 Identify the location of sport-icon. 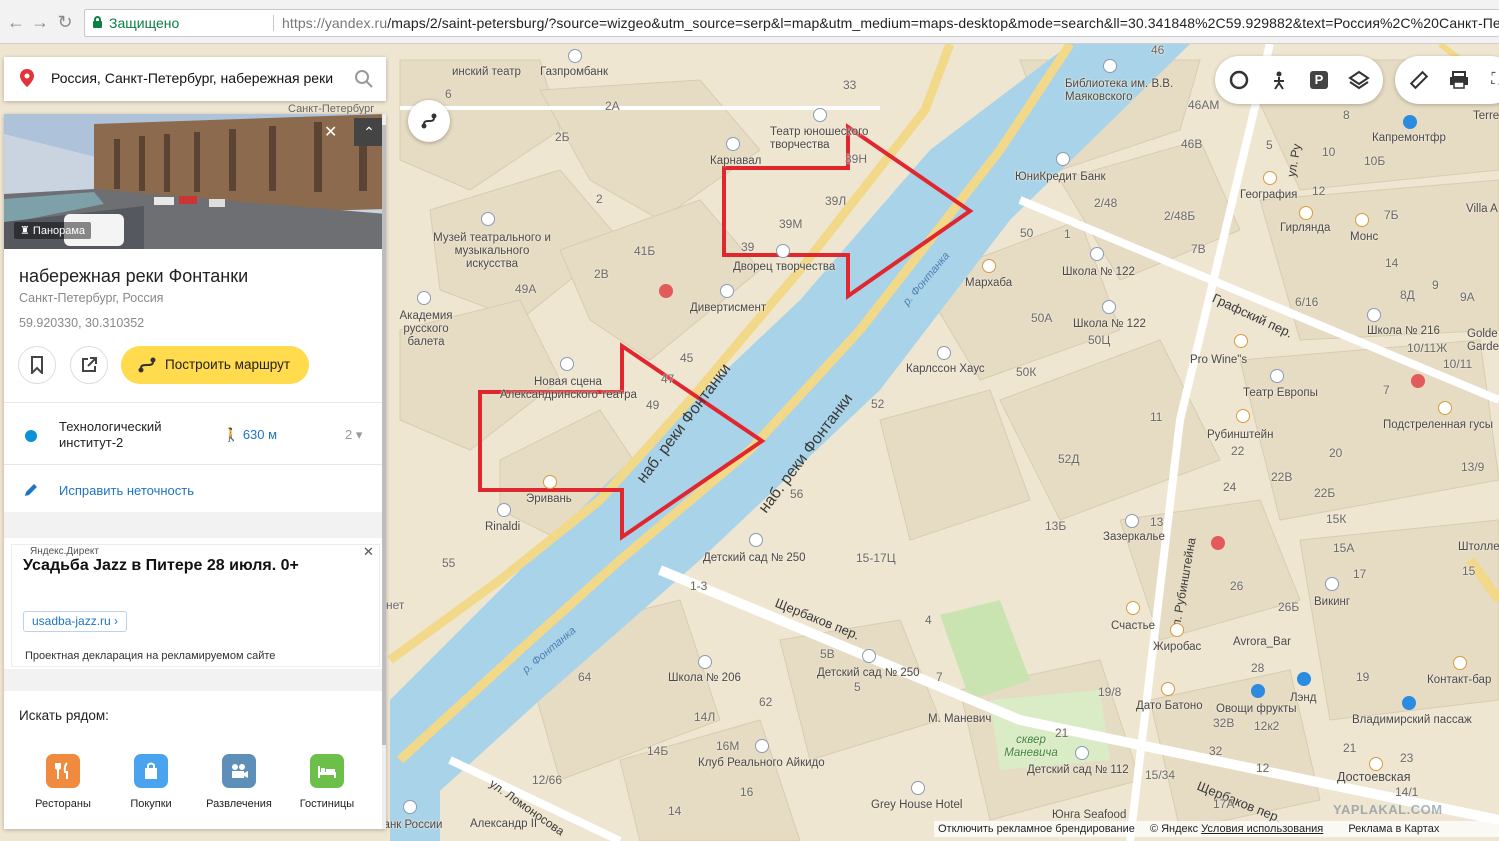
(762, 746).